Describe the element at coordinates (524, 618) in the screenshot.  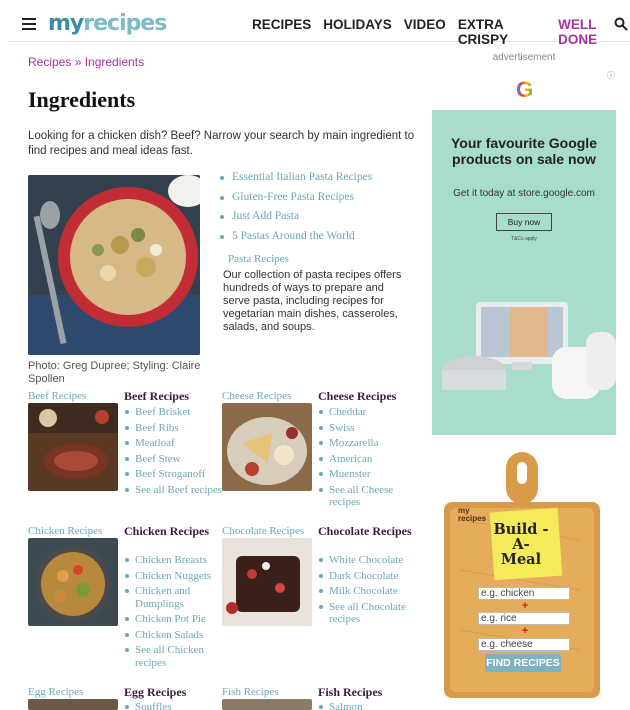
I see `ingredient-field-2: e.g. rice` at that location.